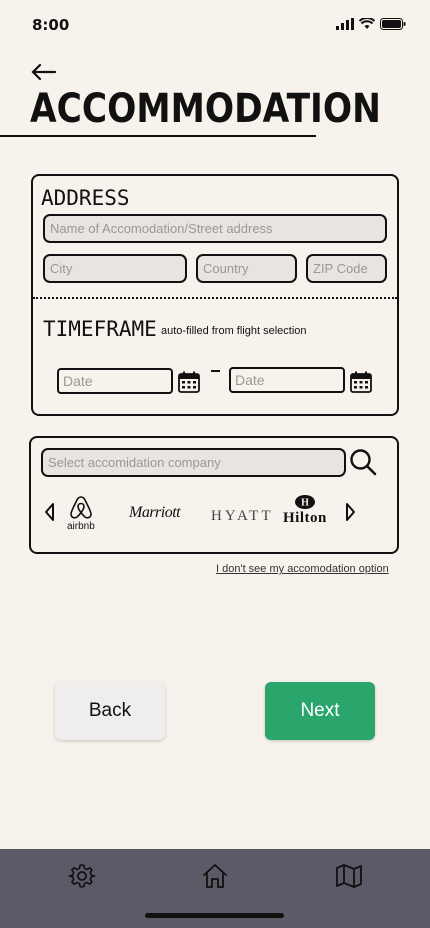  Describe the element at coordinates (49, 512) in the screenshot. I see `chevron-left-icon` at that location.